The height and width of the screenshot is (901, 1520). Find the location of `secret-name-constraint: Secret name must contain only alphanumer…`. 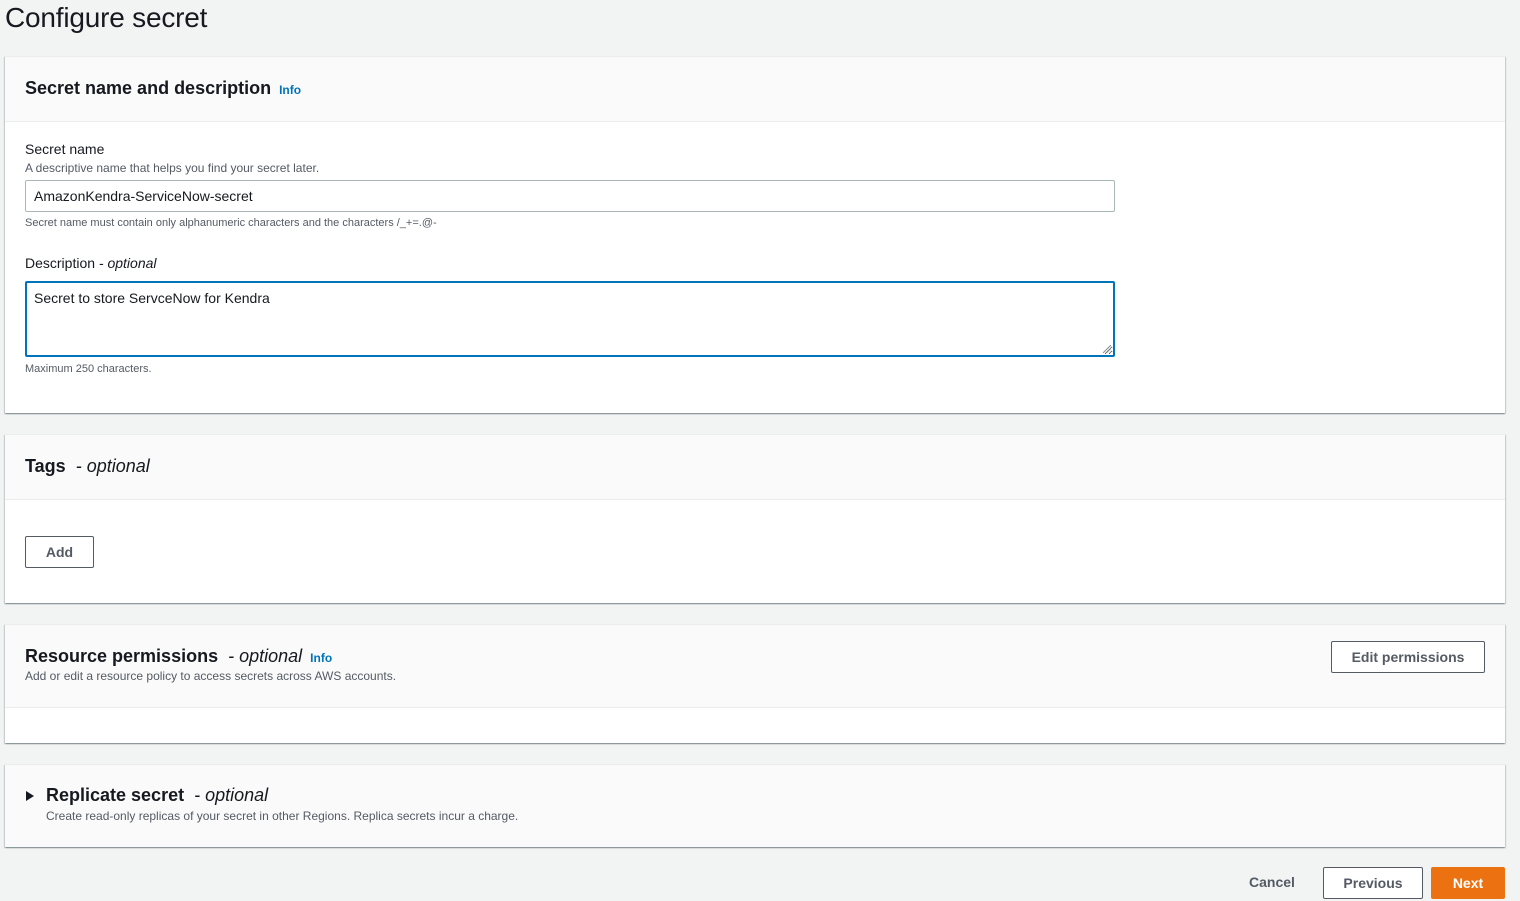

secret-name-constraint: Secret name must contain only alphanumer… is located at coordinates (231, 223).